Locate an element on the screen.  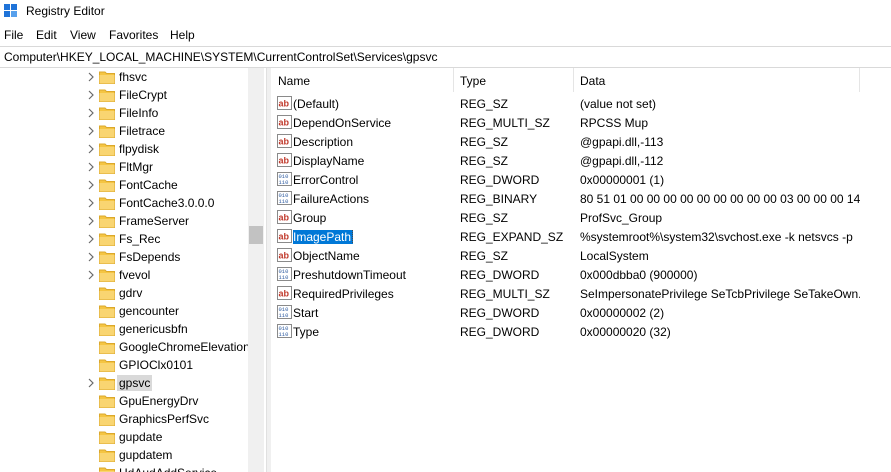
value-data: 0x00000001 (1) is located at coordinates (622, 180).